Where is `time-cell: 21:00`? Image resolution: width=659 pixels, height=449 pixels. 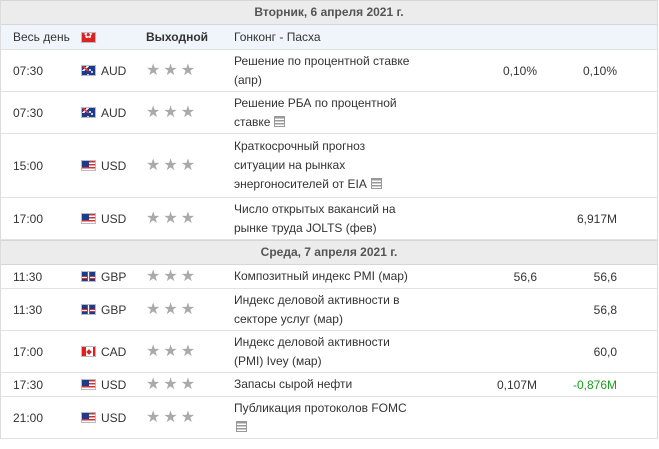
time-cell: 21:00 is located at coordinates (28, 417).